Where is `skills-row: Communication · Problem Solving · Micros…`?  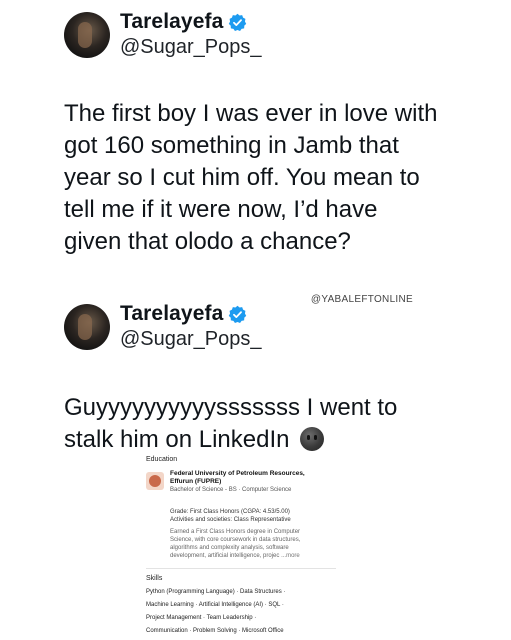
skills-row: Communication · Problem Solving · Micros… is located at coordinates (215, 631).